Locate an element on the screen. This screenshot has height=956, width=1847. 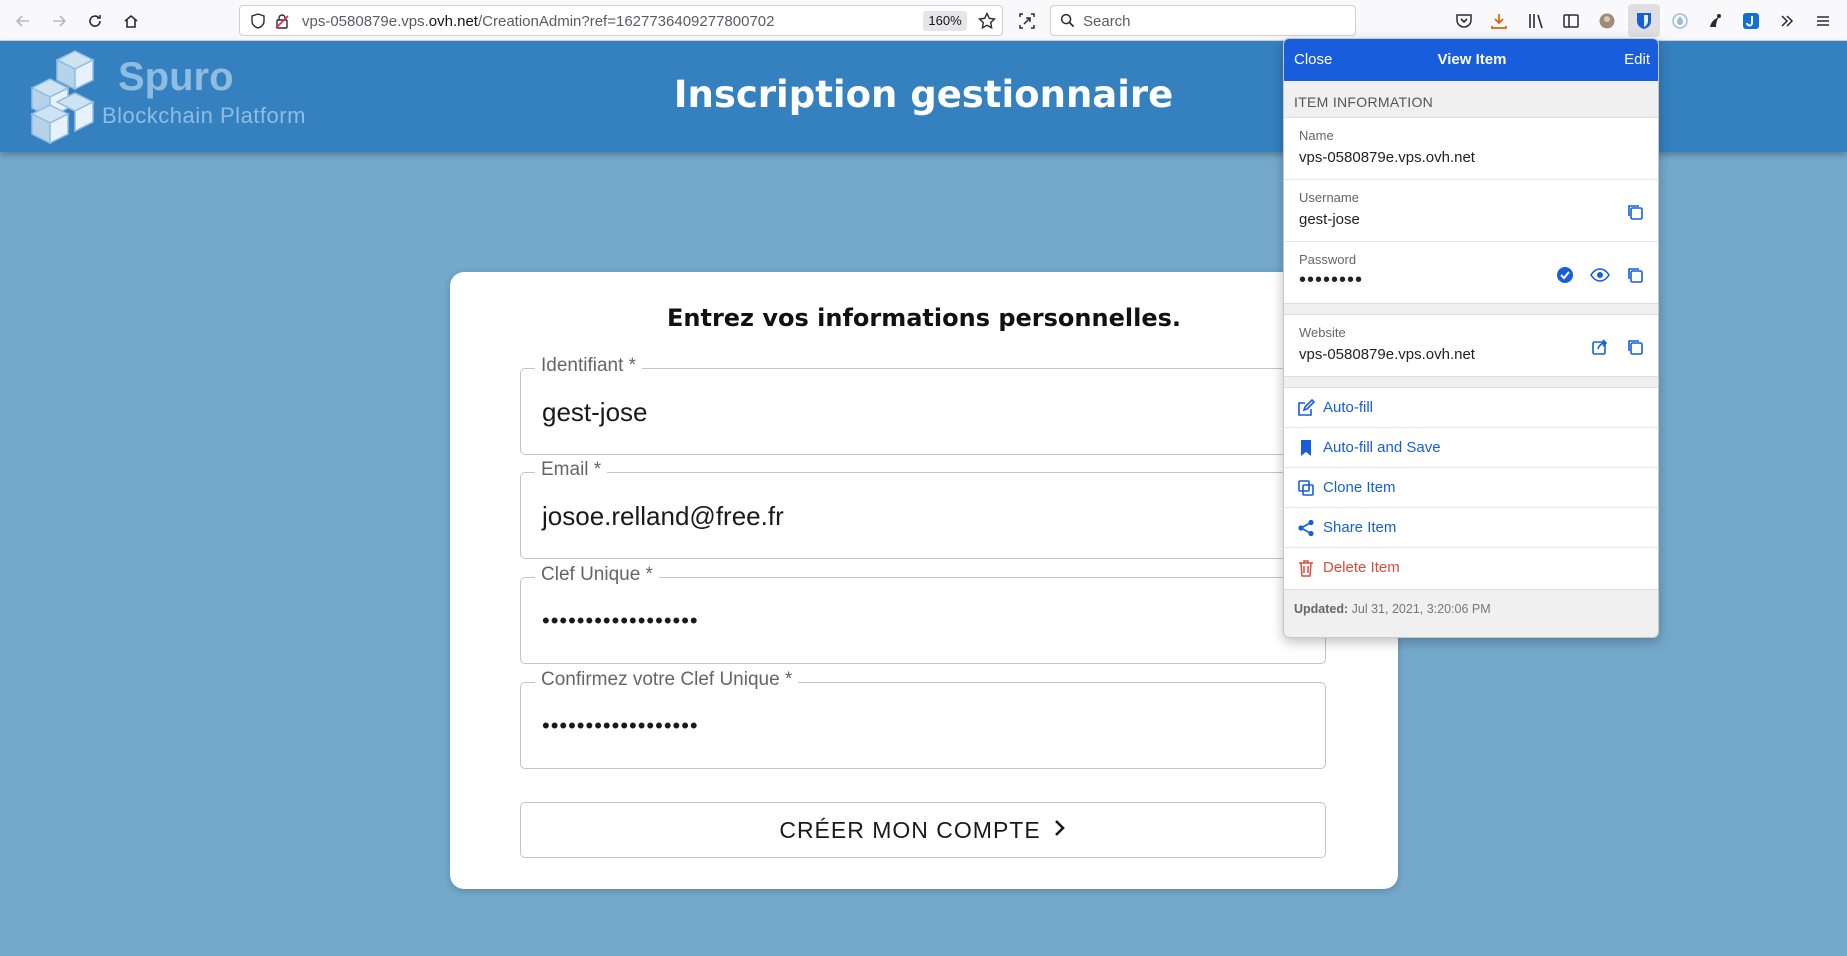
url-domain: ovh.net is located at coordinates (453, 21).